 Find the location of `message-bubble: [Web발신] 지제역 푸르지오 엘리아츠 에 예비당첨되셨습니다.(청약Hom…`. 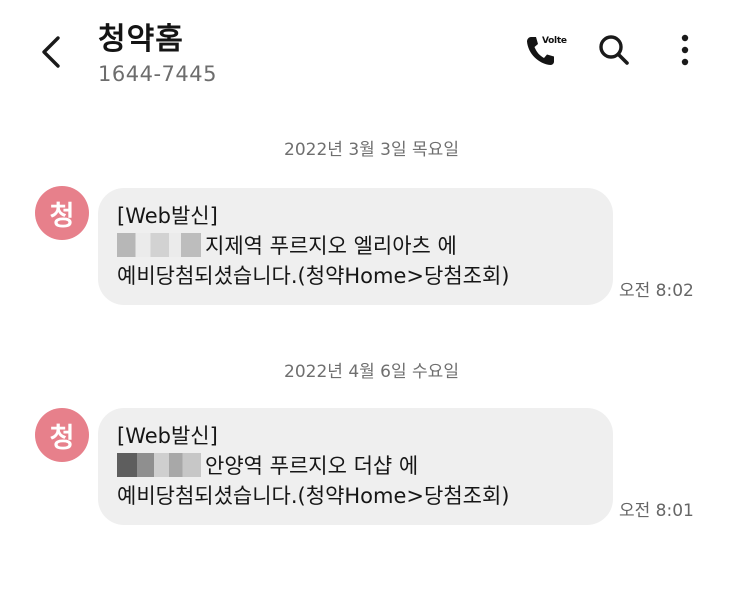

message-bubble: [Web발신] 지제역 푸르지오 엘리아츠 에 예비당첨되셨습니다.(청약Hom… is located at coordinates (355, 246).